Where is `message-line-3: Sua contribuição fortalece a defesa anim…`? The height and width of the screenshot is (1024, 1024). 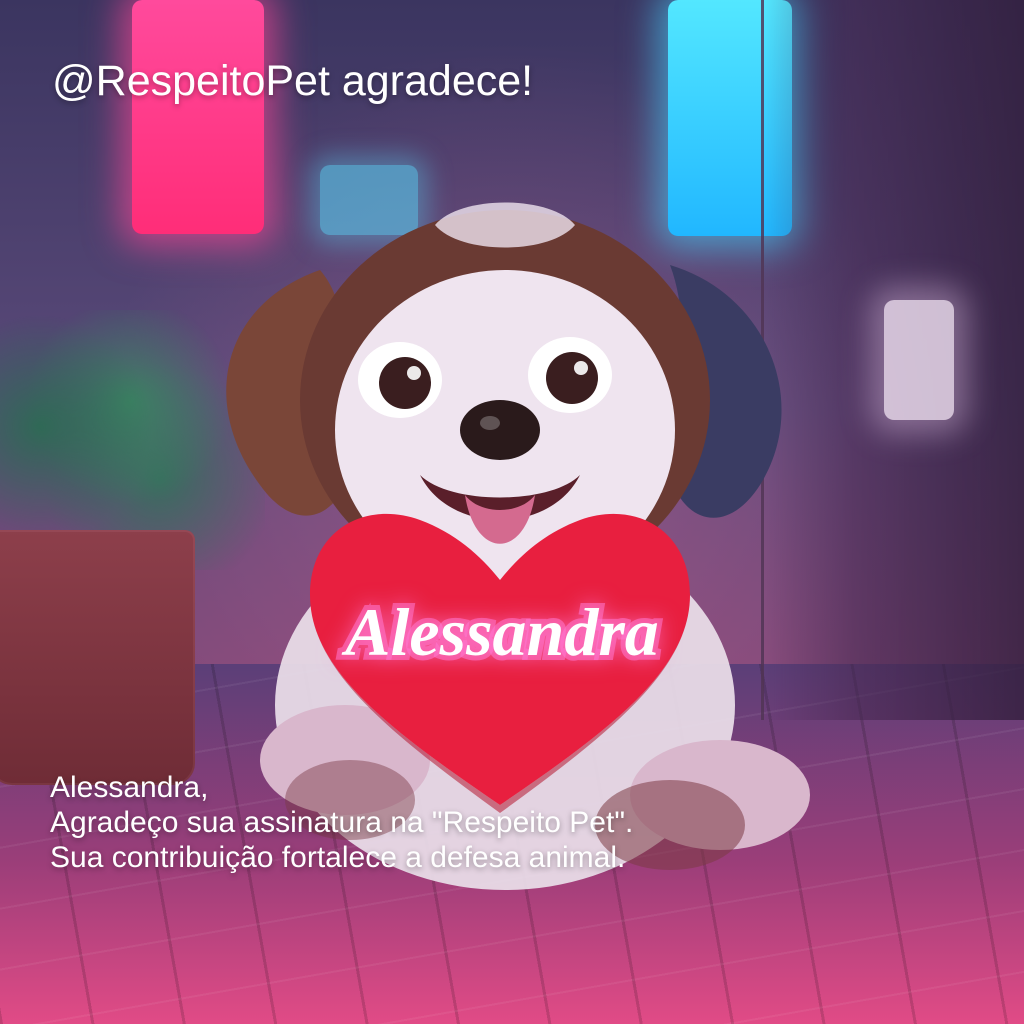
message-line-3: Sua contribuição fortalece a defesa anim… is located at coordinates (338, 858).